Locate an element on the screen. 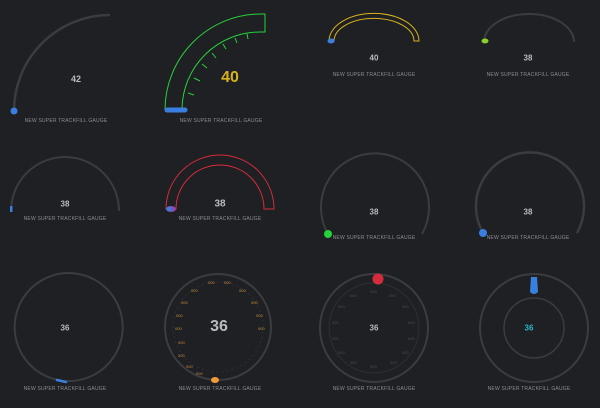  gauge-panel-5: 38 NEW SUPER TRACKFILL GAUGE is located at coordinates (75, 204).